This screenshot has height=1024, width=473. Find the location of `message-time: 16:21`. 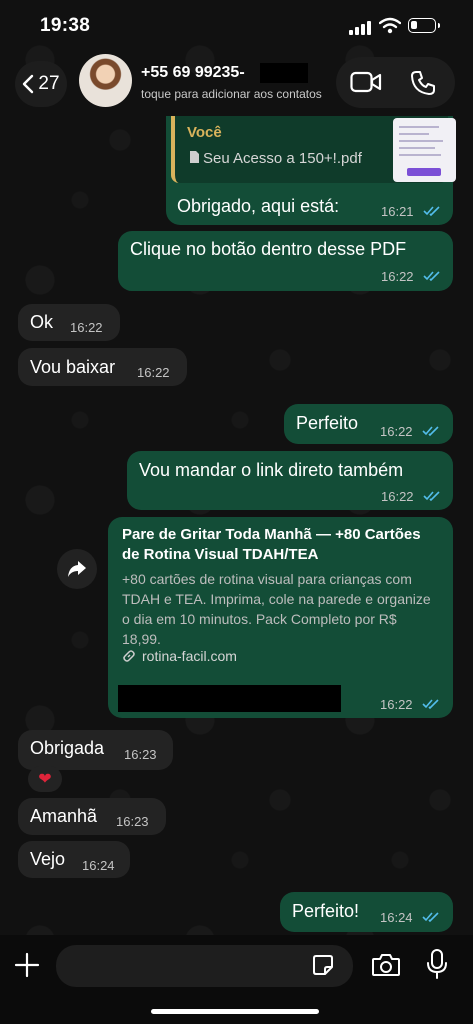

message-time: 16:21 is located at coordinates (397, 211).